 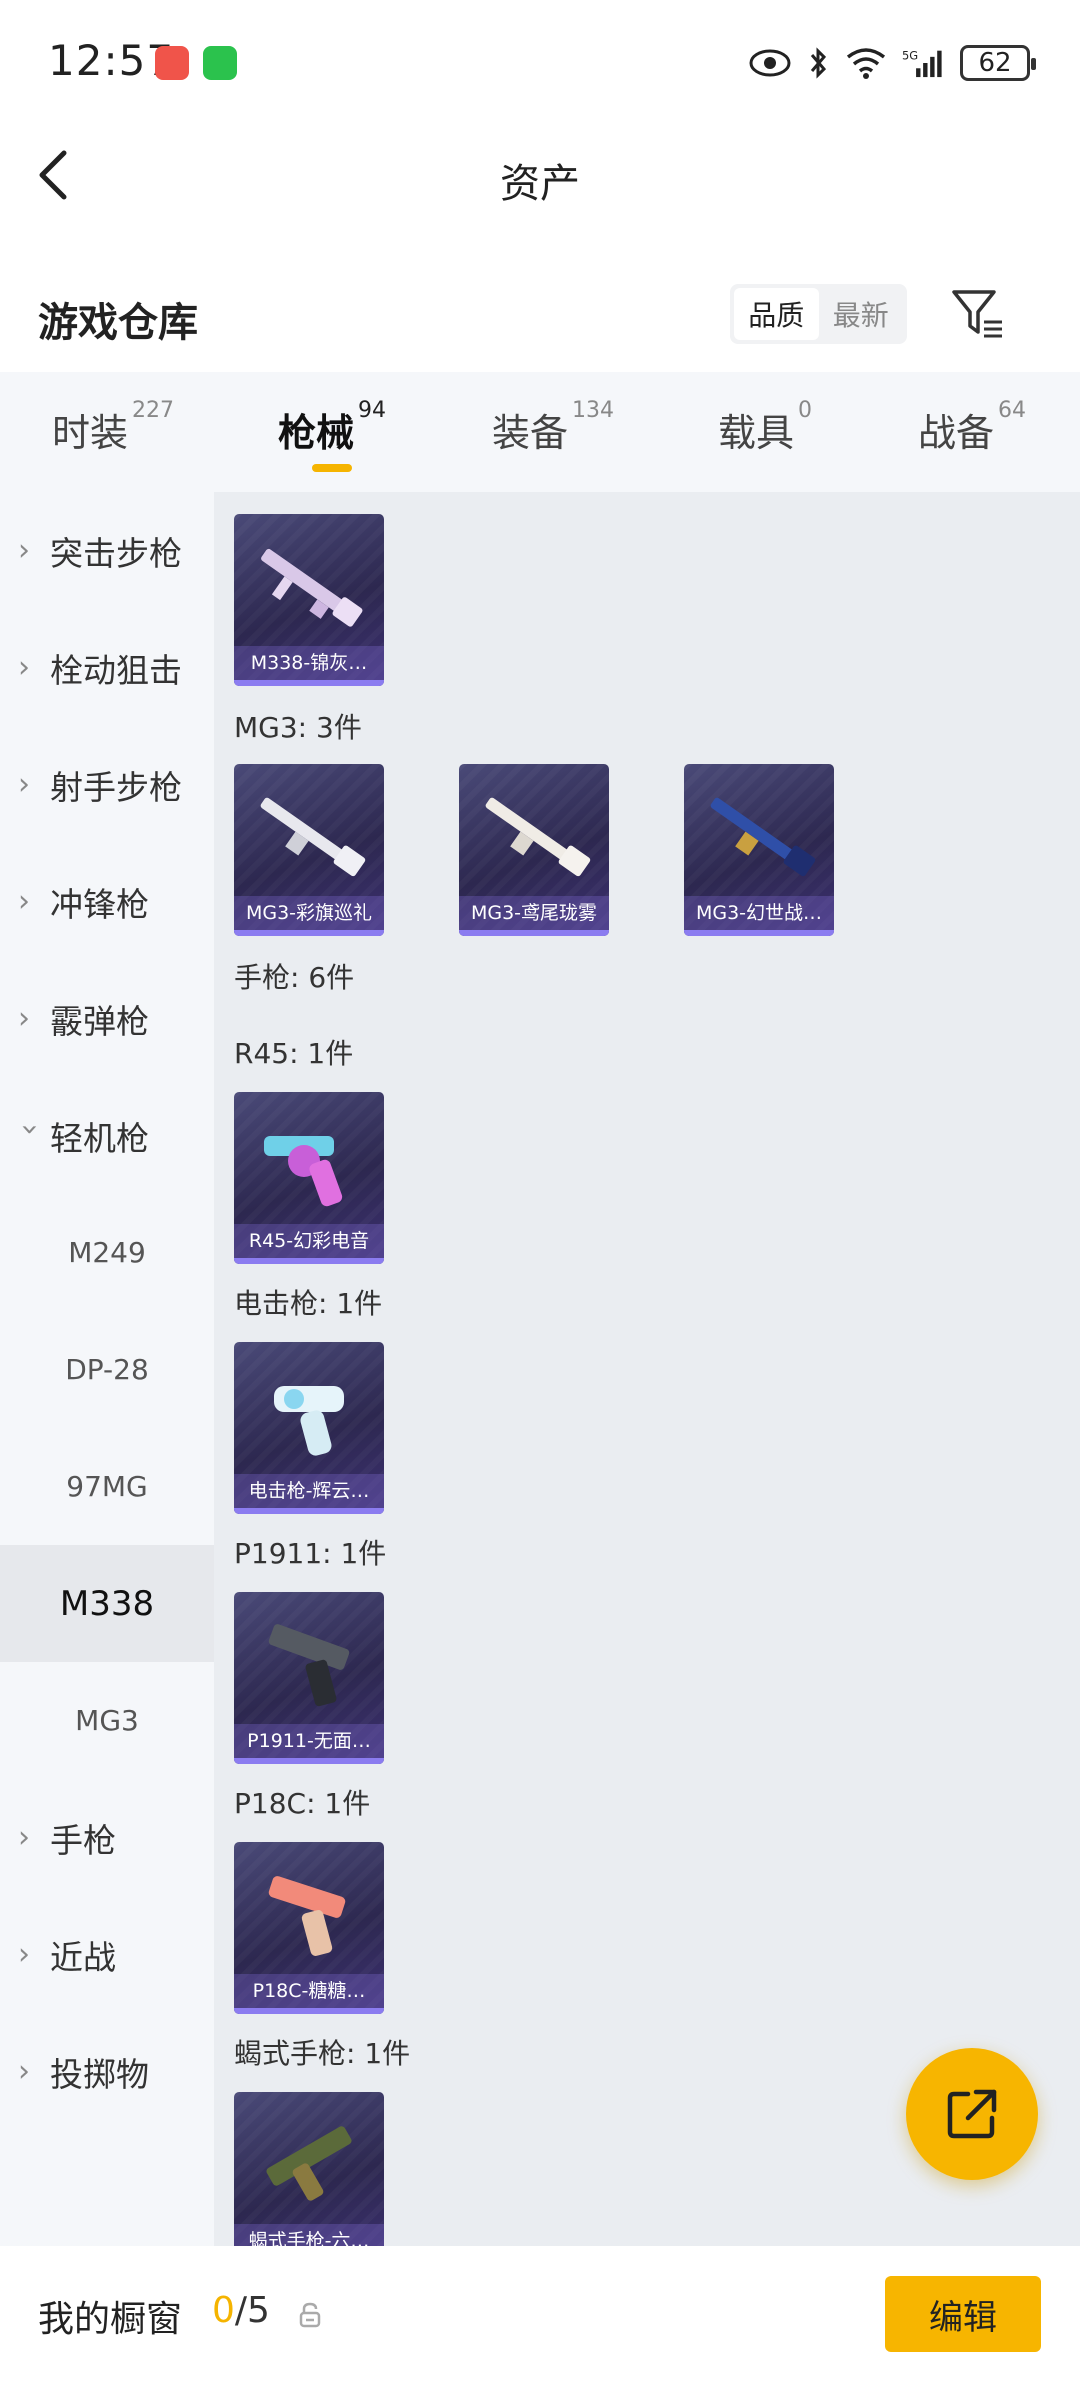 I want to click on sidebar-item-smg: › 冲锋枪, so click(x=107, y=901).